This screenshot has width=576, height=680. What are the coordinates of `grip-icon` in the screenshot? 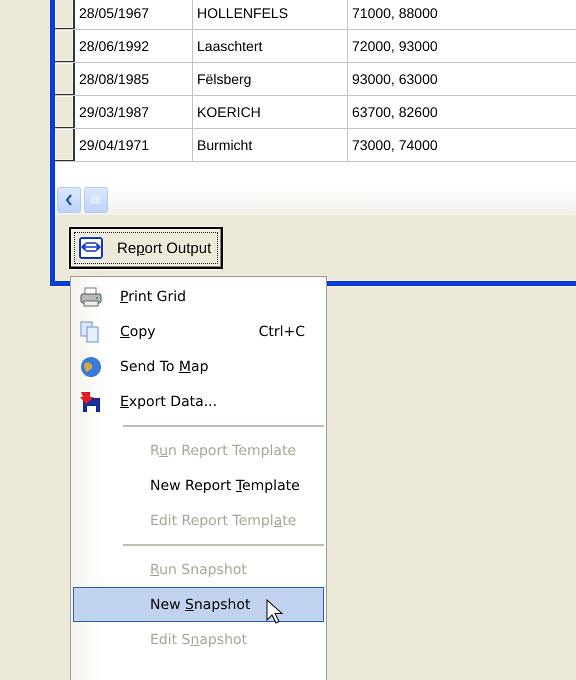 It's located at (96, 200).